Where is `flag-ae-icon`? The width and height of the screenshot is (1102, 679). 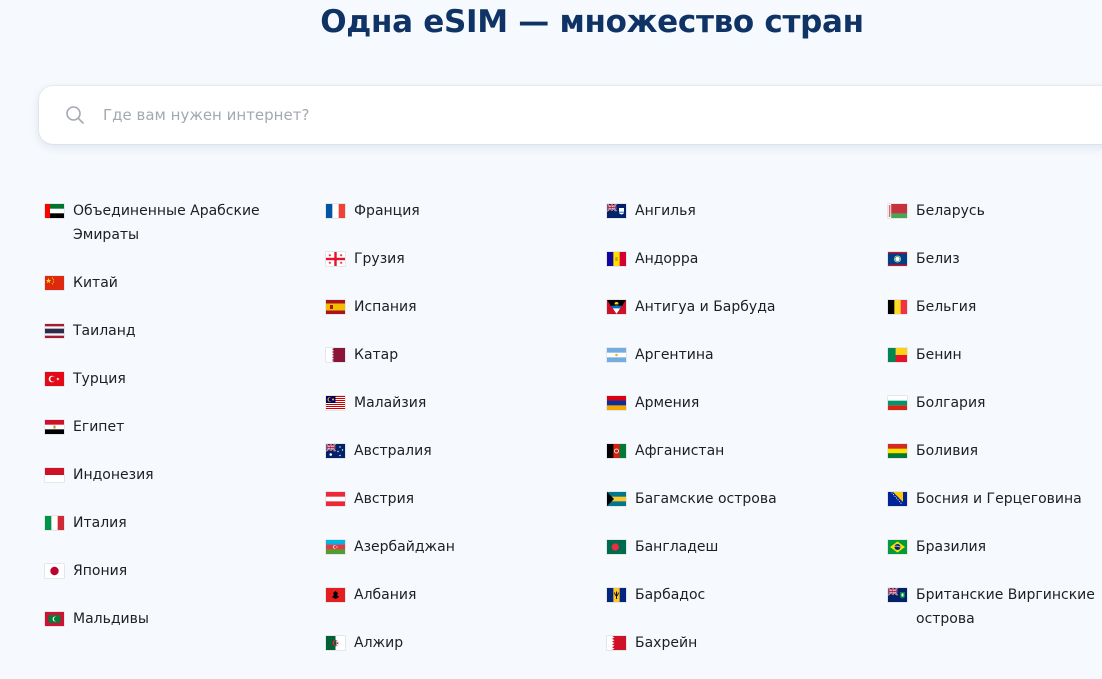
flag-ae-icon is located at coordinates (54, 211).